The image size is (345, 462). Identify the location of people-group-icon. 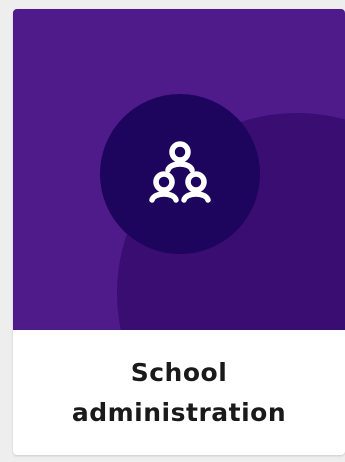
(180, 172).